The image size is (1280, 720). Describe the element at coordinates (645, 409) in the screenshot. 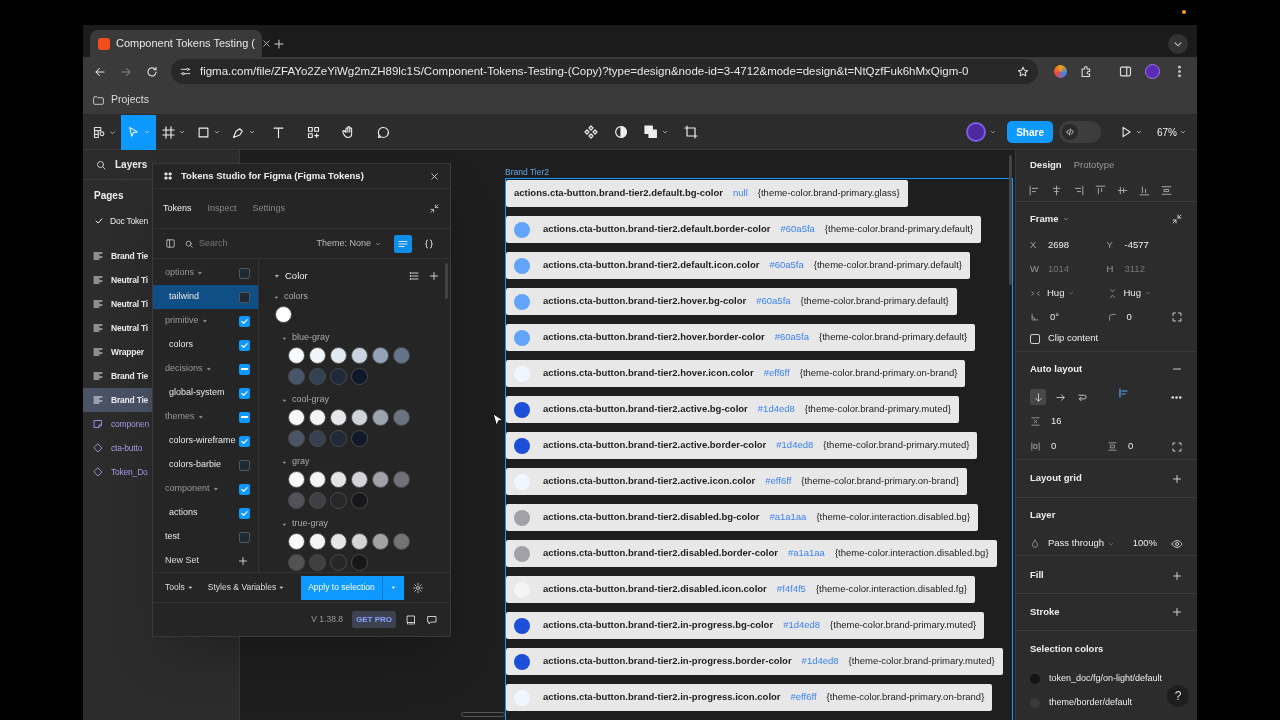

I see `token-name: actions.cta-button.brand-tier2.active.bg-color` at that location.